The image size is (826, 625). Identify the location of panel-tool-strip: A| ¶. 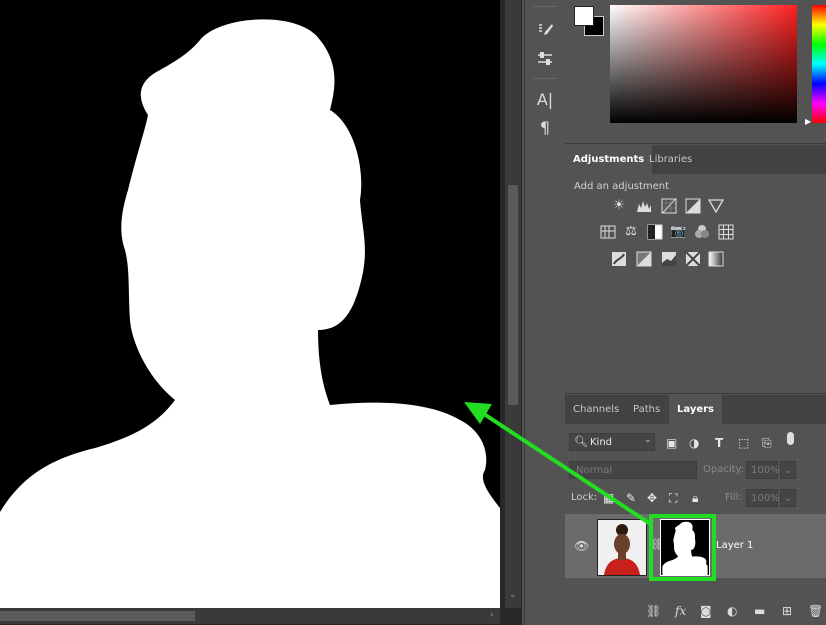
(545, 312).